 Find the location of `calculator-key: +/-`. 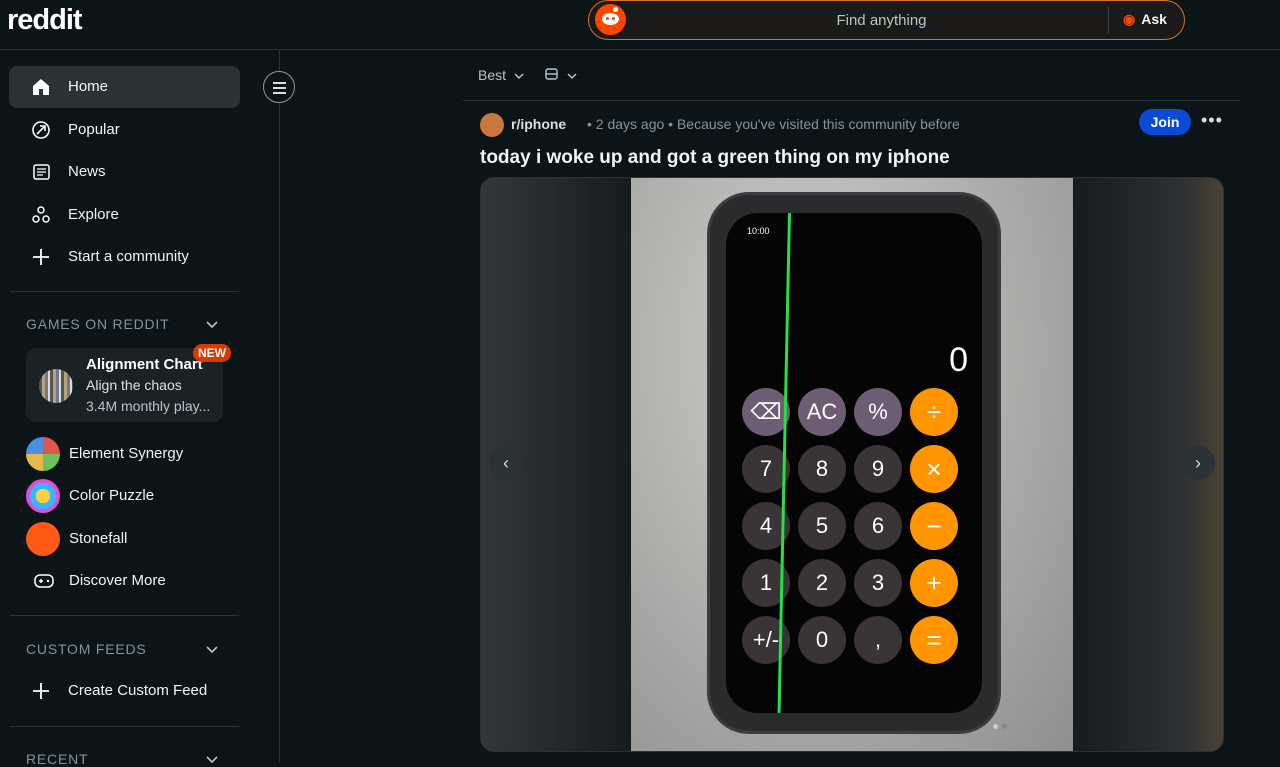

calculator-key: +/- is located at coordinates (766, 640).